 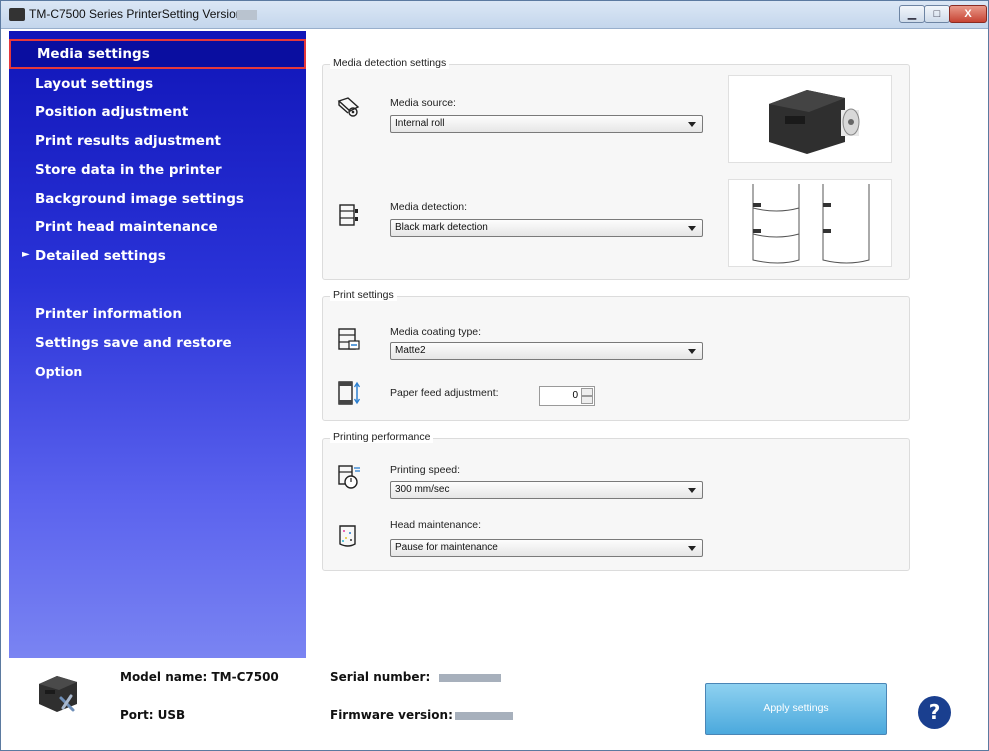 I want to click on decrement-arrow-icon, so click(x=587, y=400).